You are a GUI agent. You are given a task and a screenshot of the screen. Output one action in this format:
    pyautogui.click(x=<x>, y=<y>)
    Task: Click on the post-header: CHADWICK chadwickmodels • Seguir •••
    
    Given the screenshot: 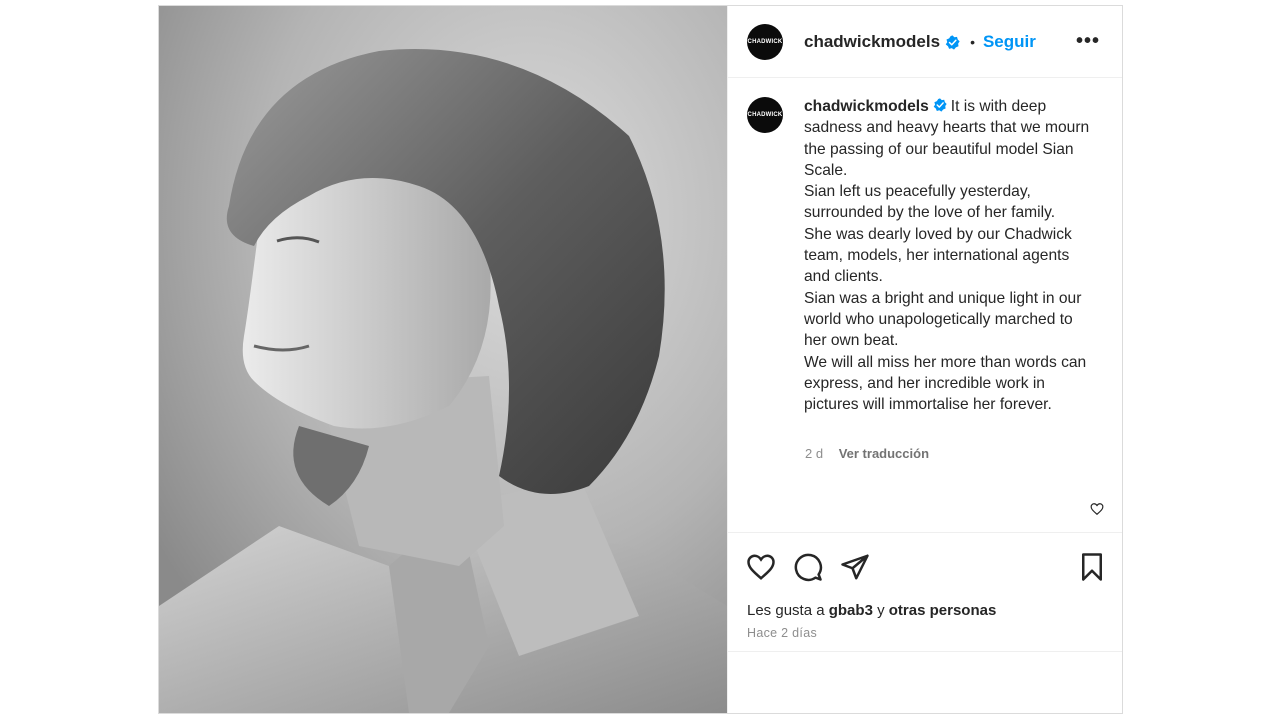 What is the action you would take?
    pyautogui.click(x=925, y=42)
    